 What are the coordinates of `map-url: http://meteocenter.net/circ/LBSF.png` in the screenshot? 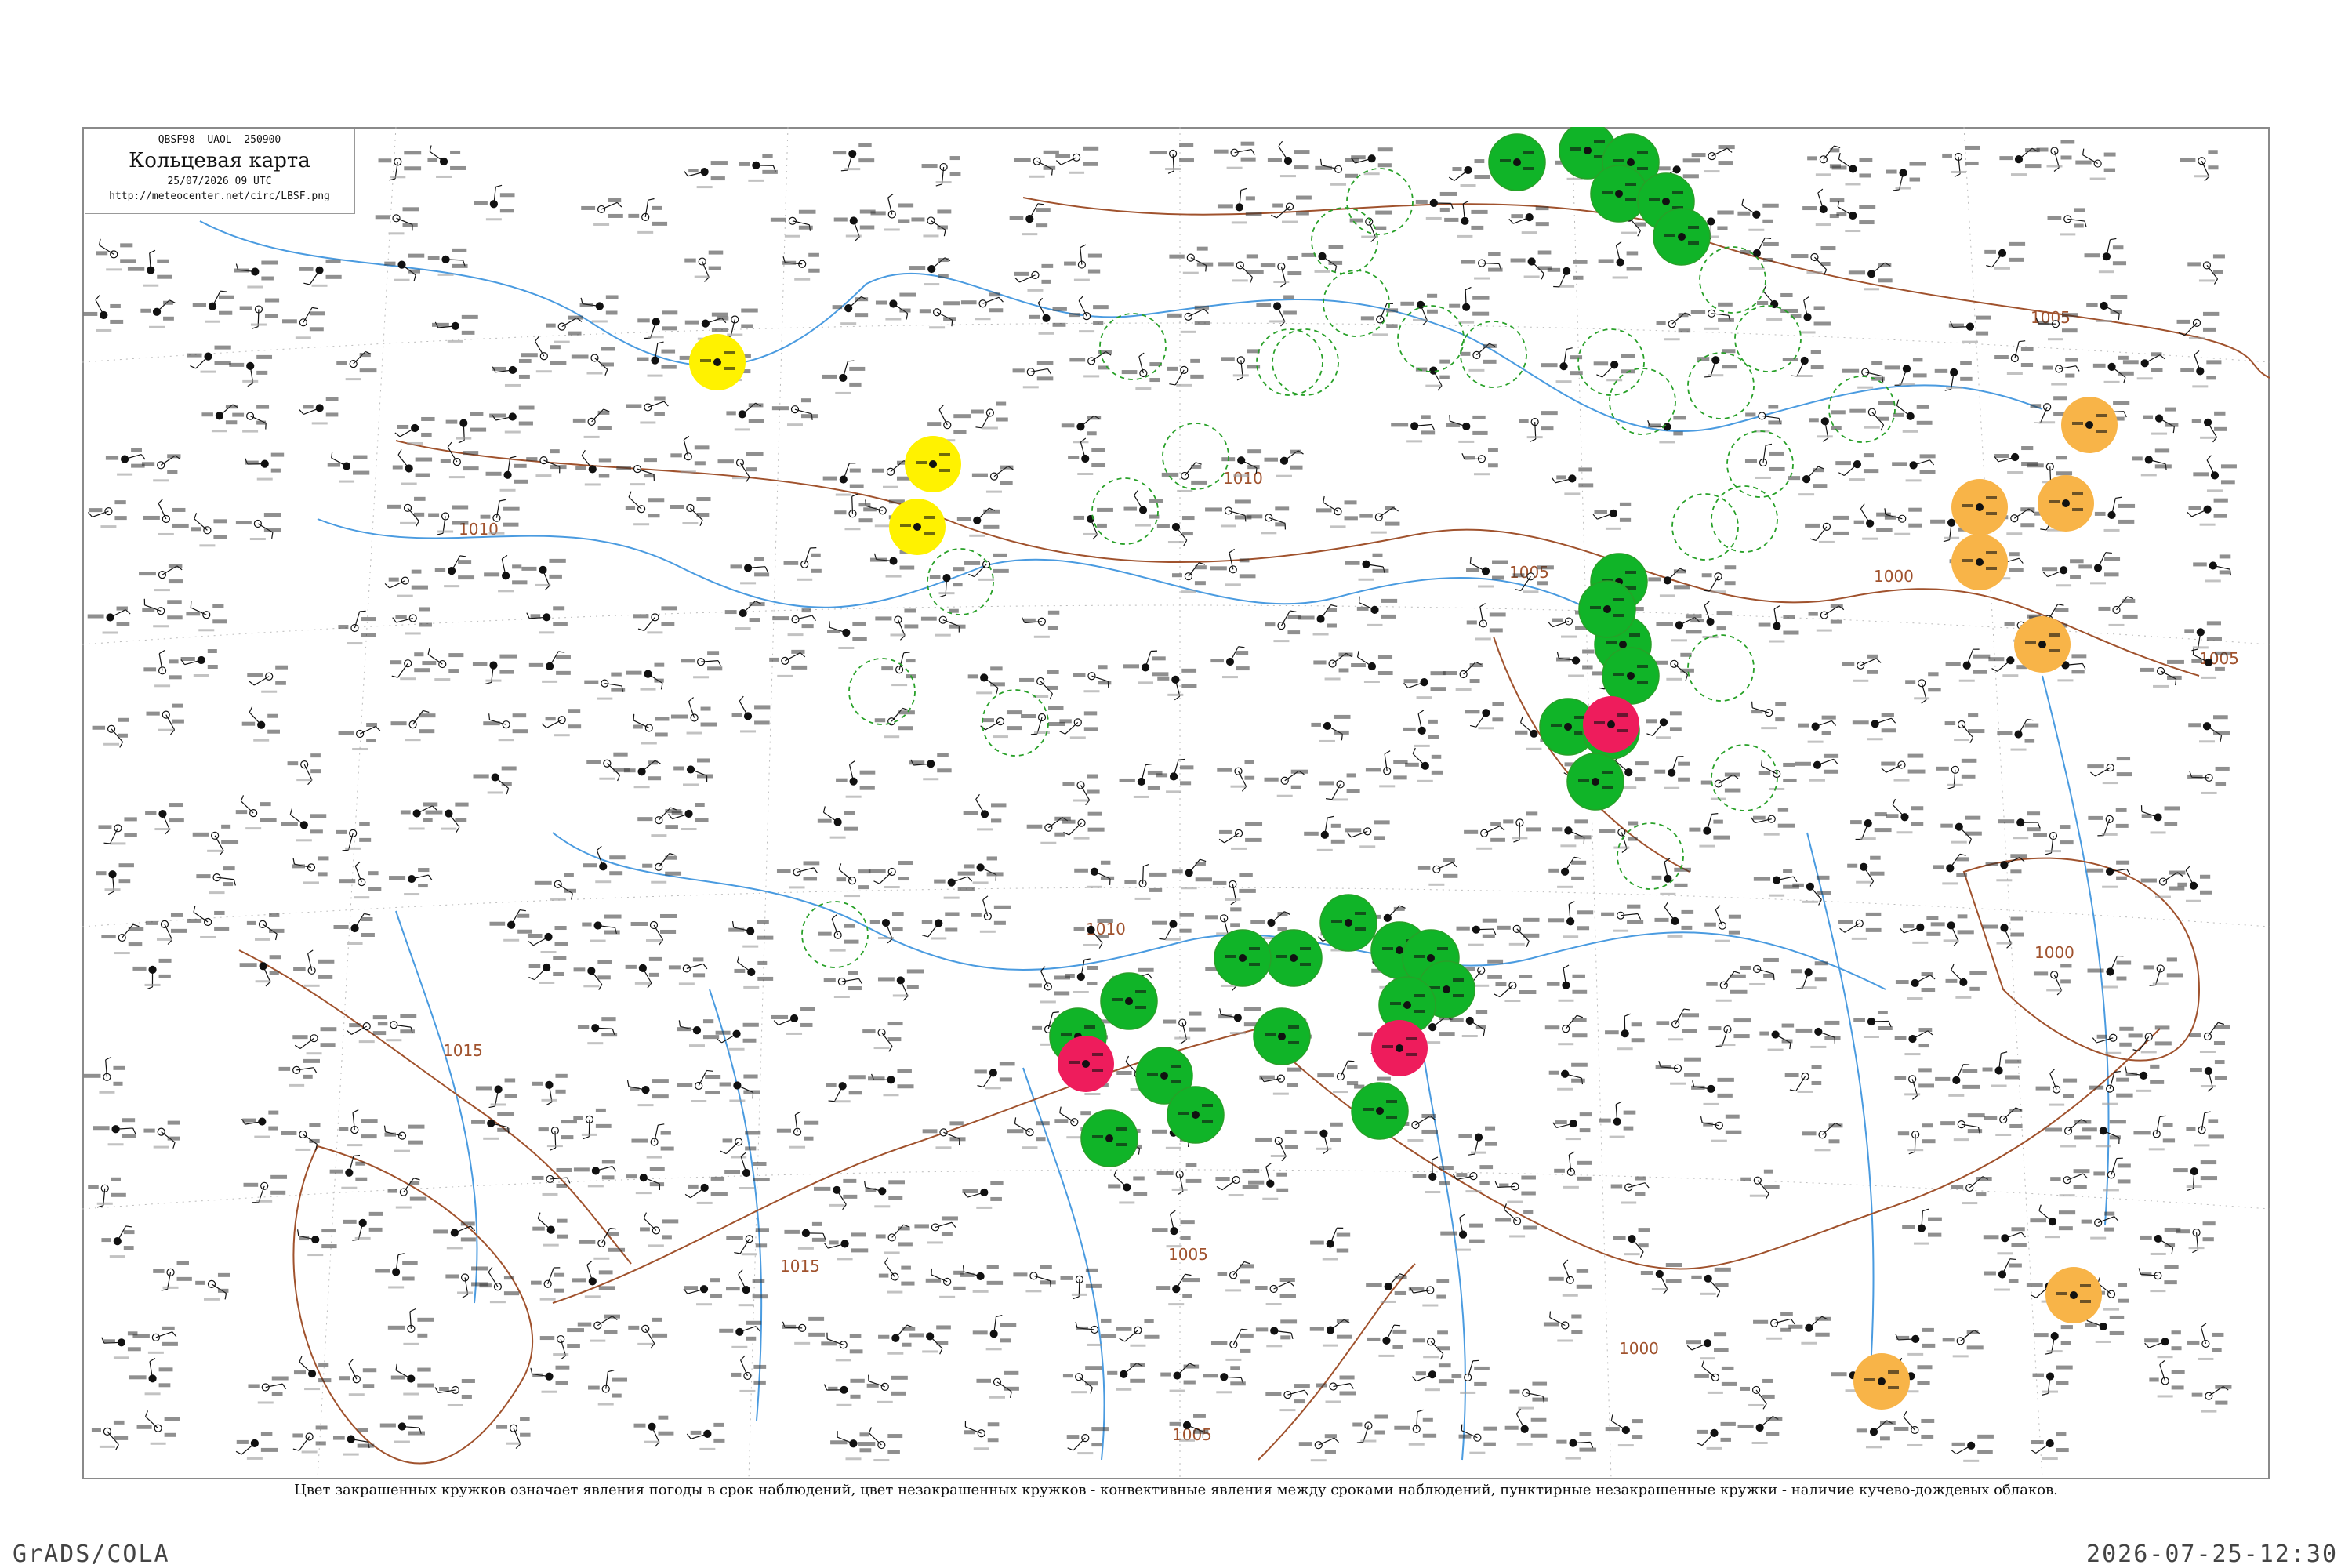 It's located at (219, 196).